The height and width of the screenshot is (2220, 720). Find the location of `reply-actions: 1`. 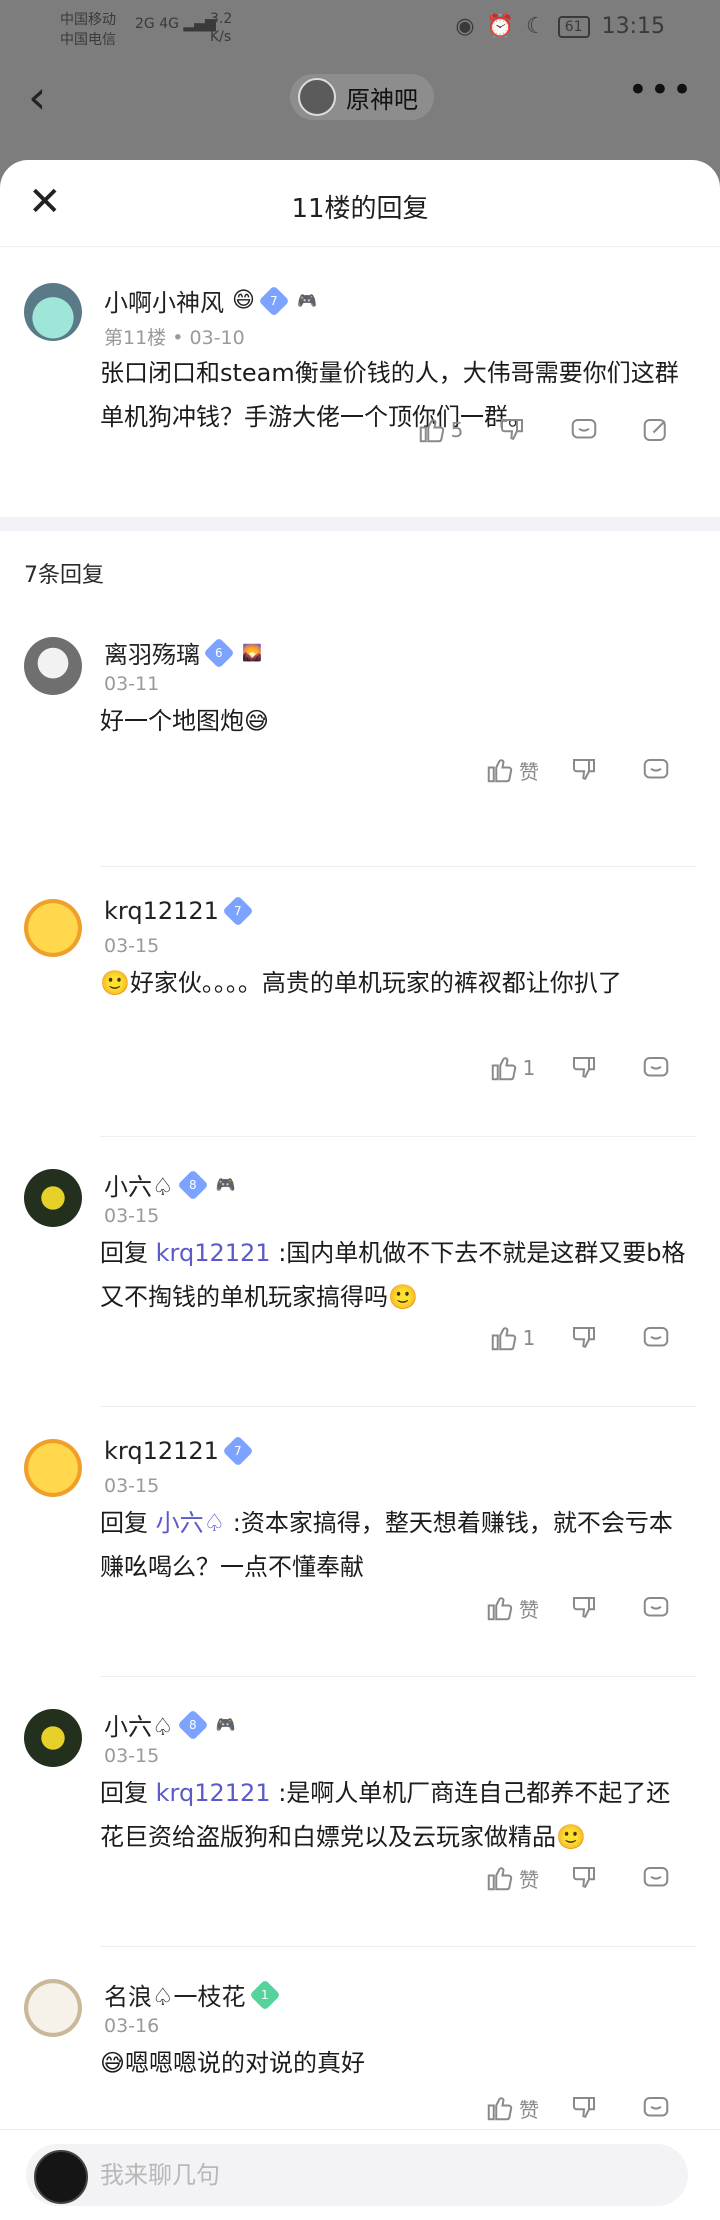

reply-actions: 1 is located at coordinates (584, 1068).